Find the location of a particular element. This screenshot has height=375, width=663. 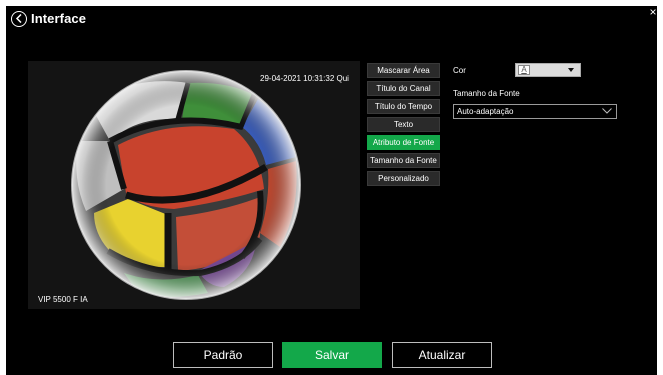

close-icon: × is located at coordinates (653, 12).